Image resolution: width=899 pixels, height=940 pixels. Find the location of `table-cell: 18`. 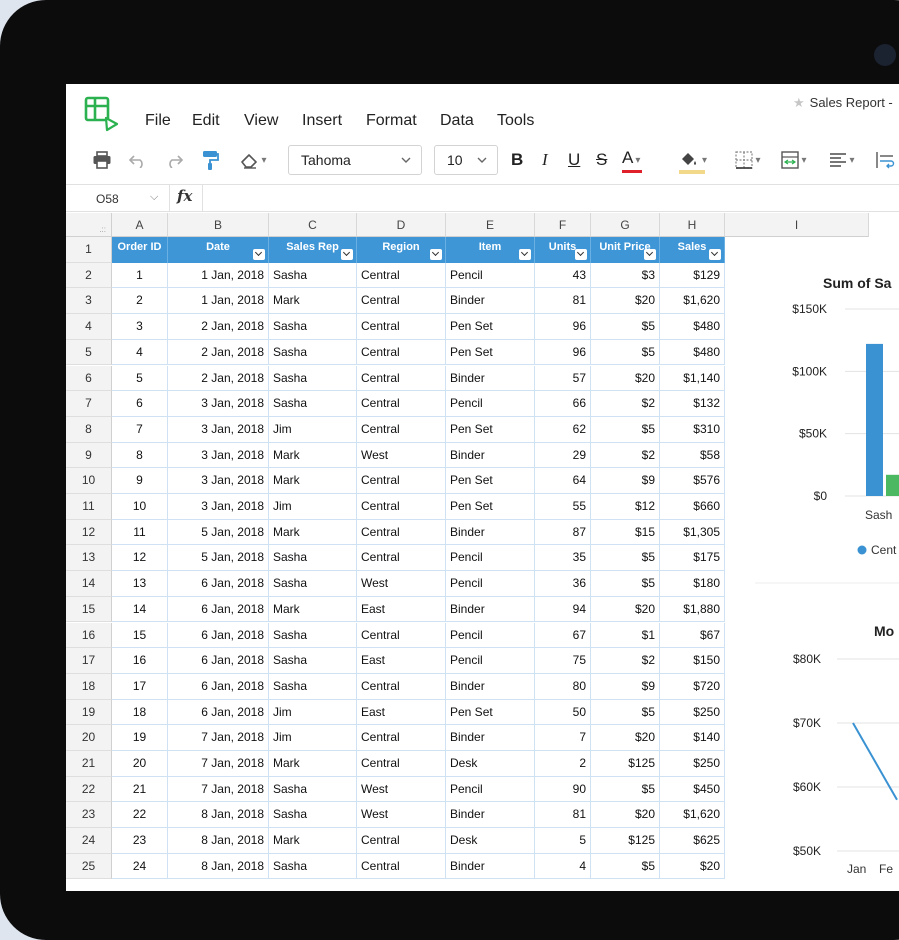

table-cell: 18 is located at coordinates (140, 712).